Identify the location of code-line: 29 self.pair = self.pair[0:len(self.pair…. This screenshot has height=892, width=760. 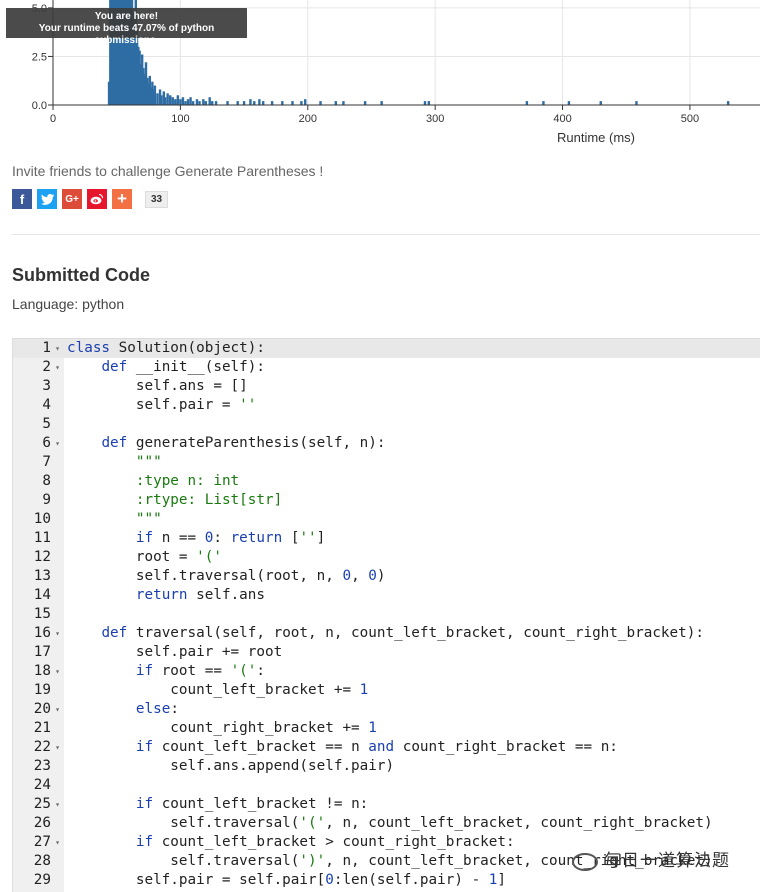
(386, 880).